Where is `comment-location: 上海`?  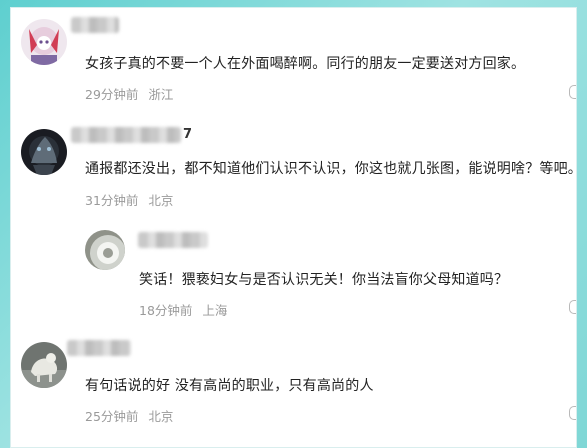
comment-location: 上海 is located at coordinates (215, 310).